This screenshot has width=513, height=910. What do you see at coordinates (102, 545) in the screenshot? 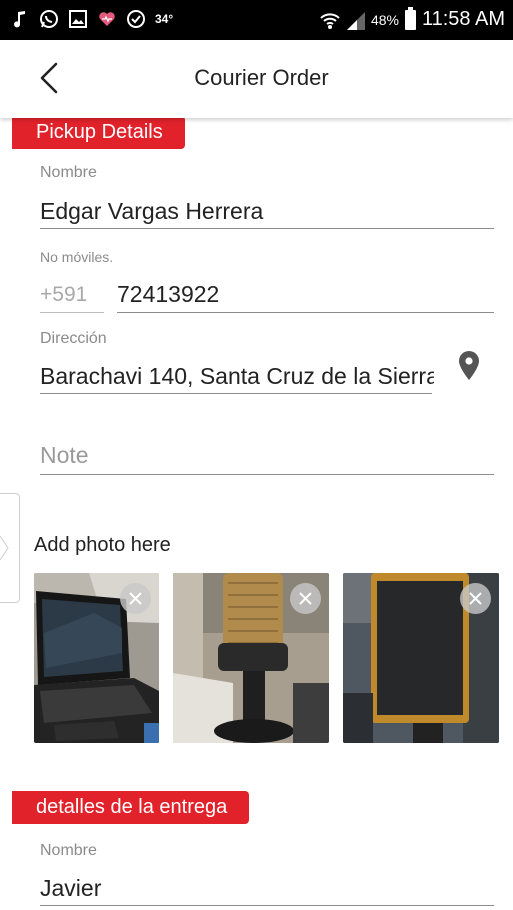
I see `add-photo-title: Add photo here` at bounding box center [102, 545].